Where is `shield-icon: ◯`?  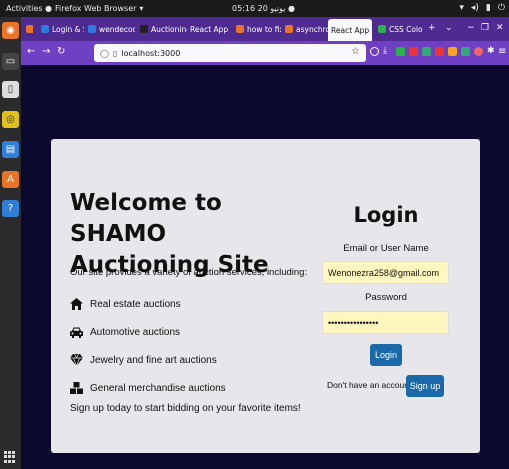
shield-icon: ◯ is located at coordinates (104, 53).